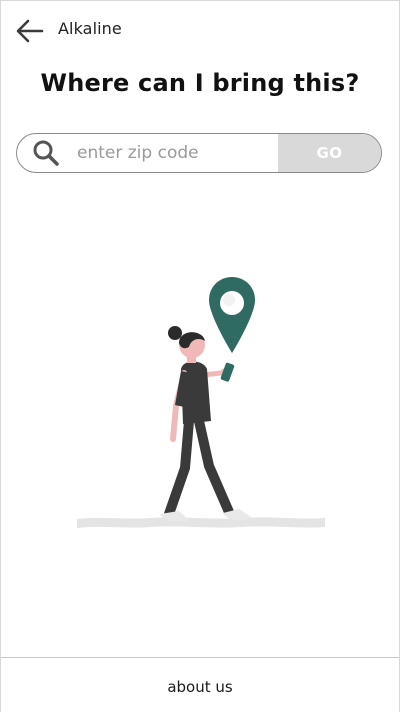 Image resolution: width=400 pixels, height=712 pixels. I want to click on page-title: Where can I bring this?, so click(200, 83).